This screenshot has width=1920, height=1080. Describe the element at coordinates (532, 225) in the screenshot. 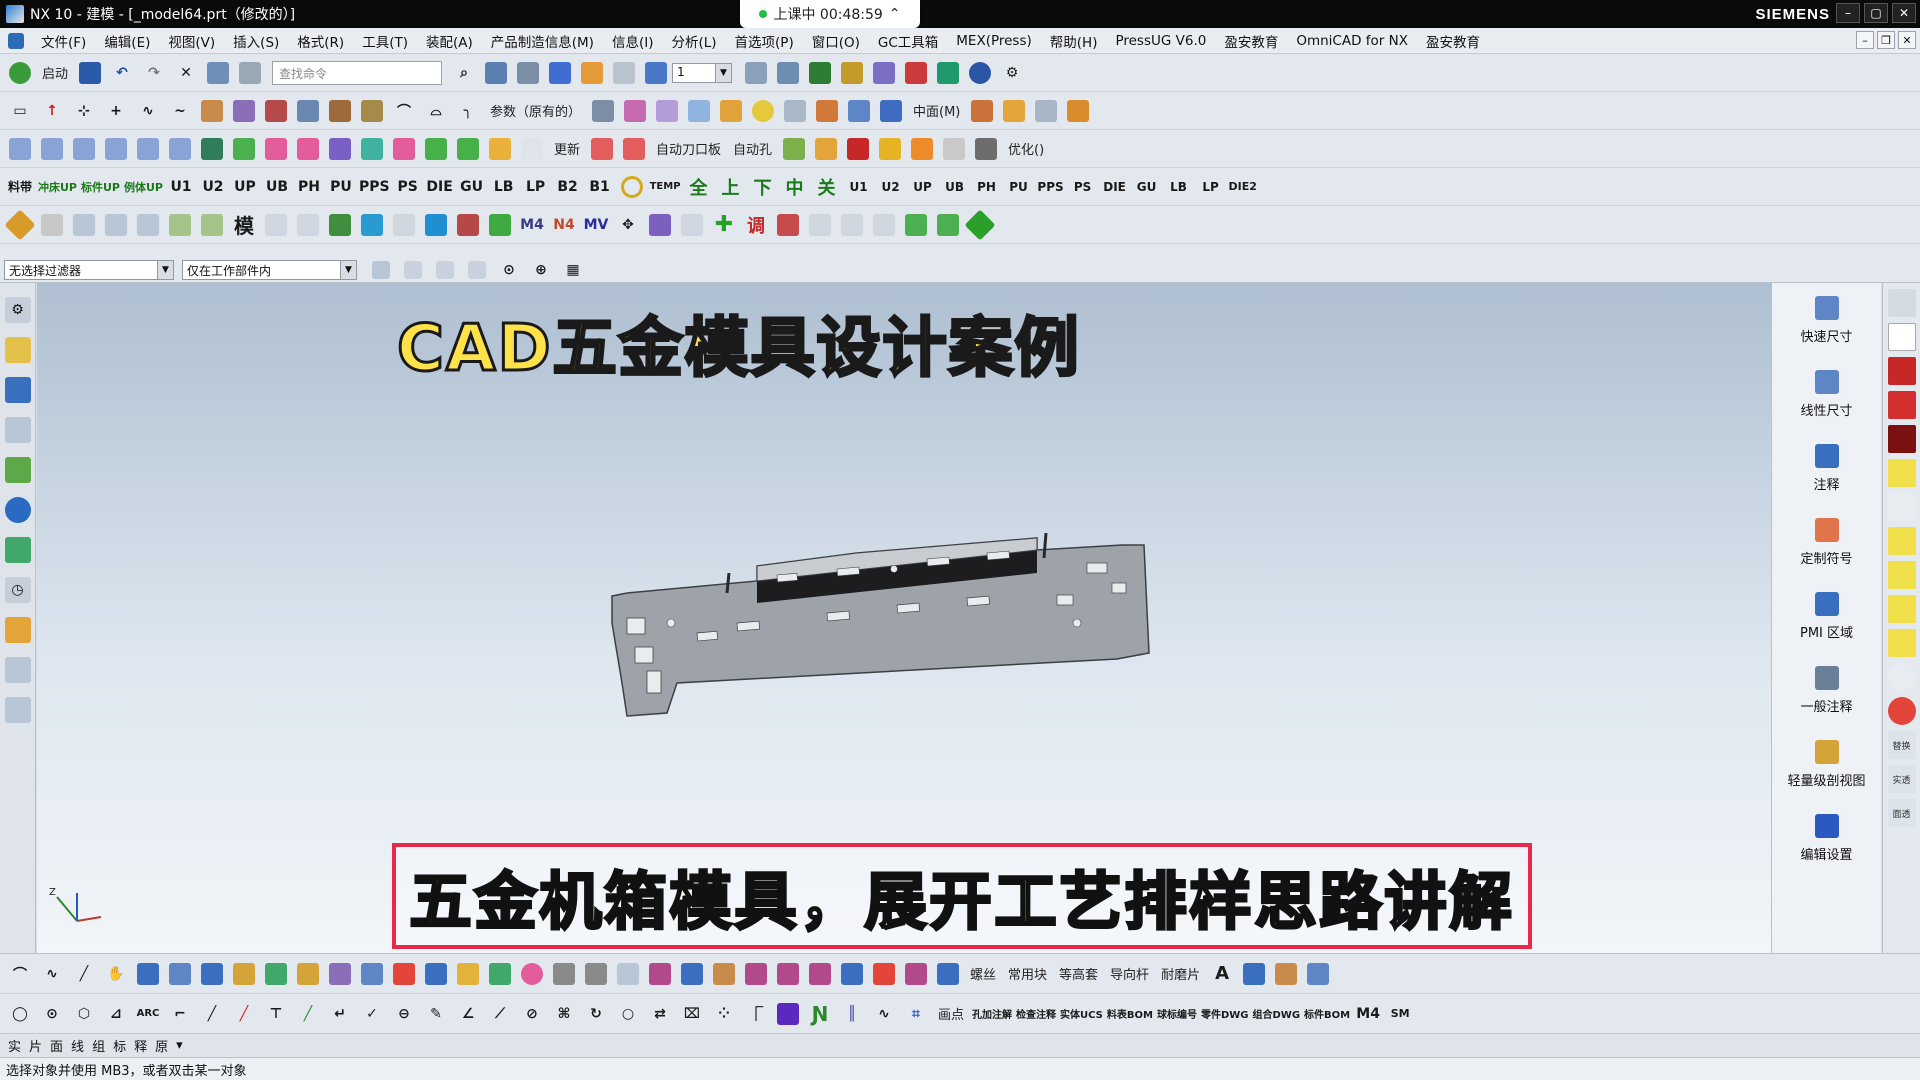

I see `m4-label: M4` at that location.